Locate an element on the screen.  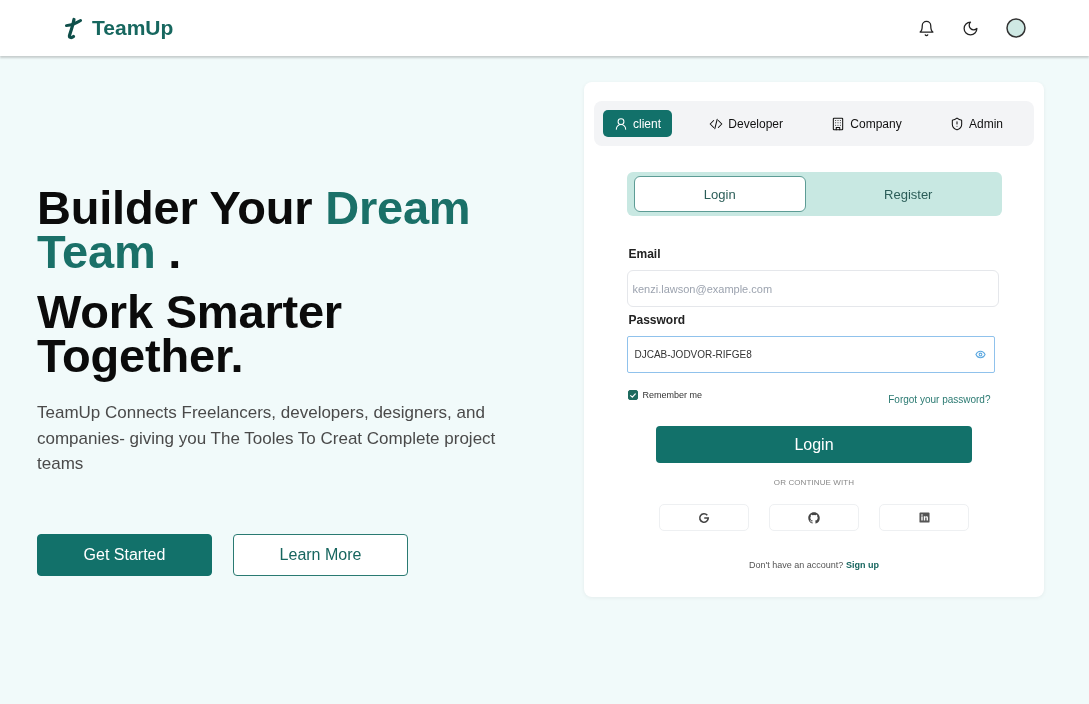
avatar-icon is located at coordinates (1016, 28).